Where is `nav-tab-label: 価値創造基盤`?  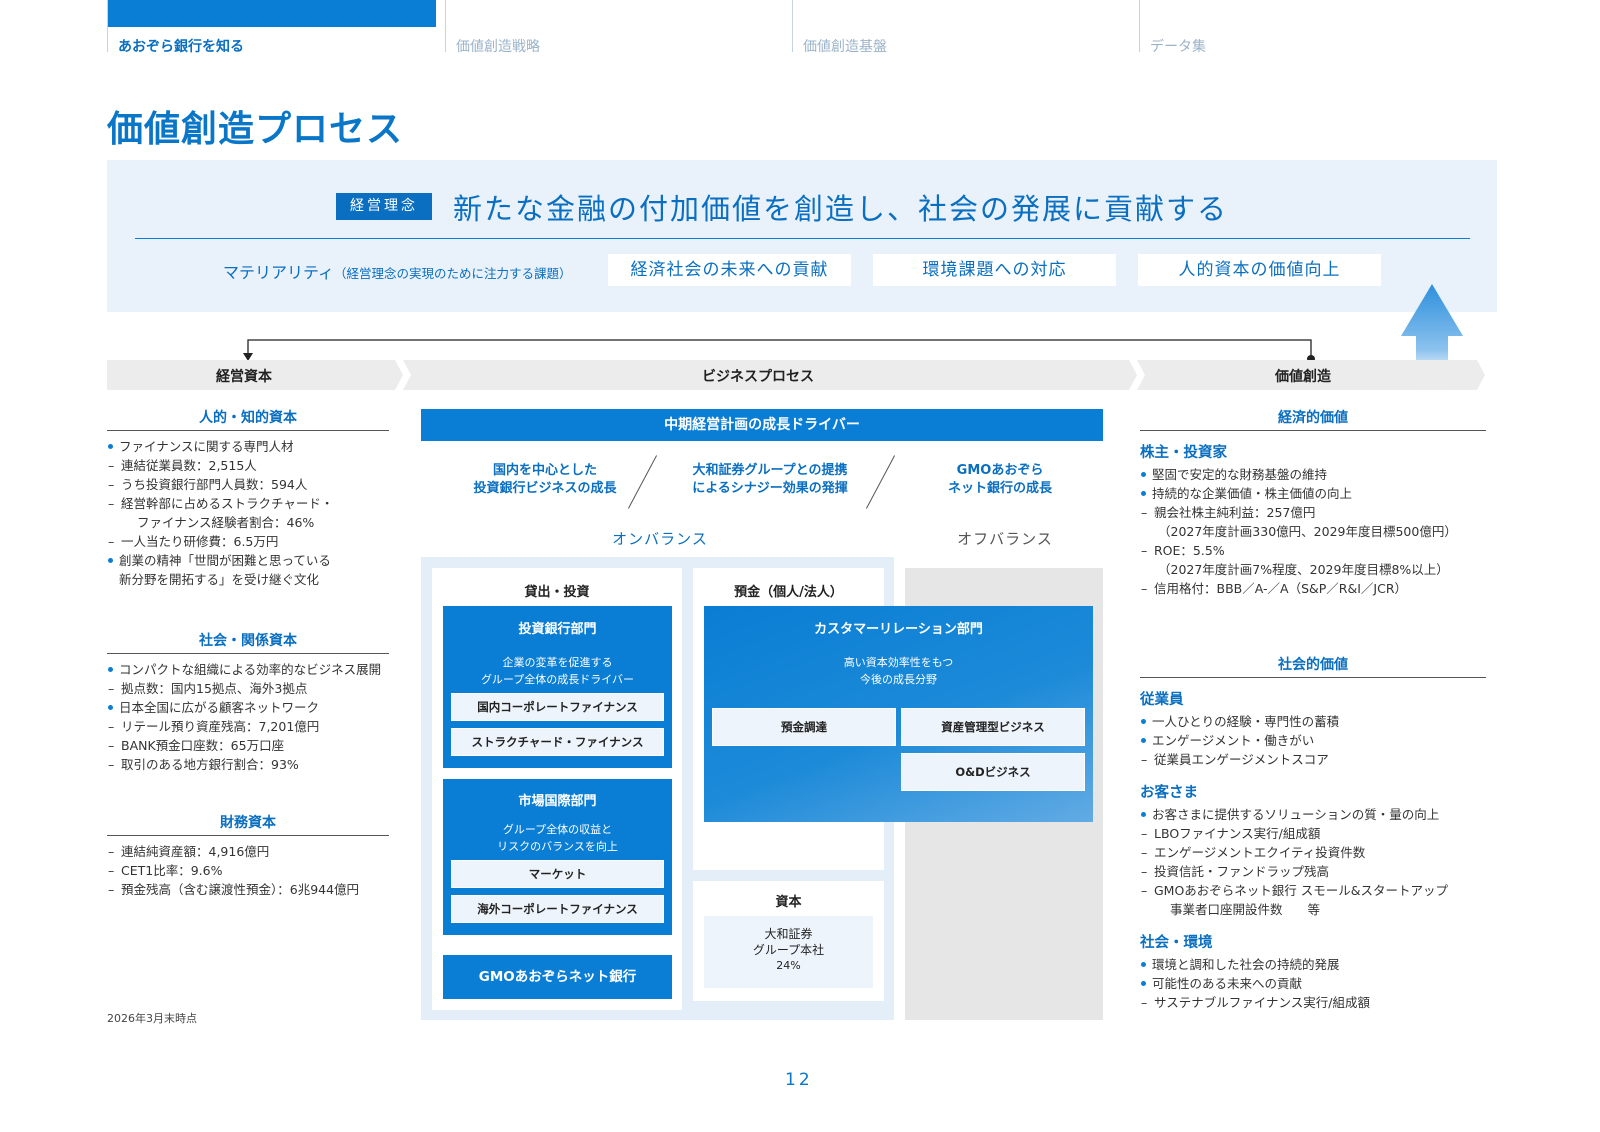 nav-tab-label: 価値創造基盤 is located at coordinates (845, 47).